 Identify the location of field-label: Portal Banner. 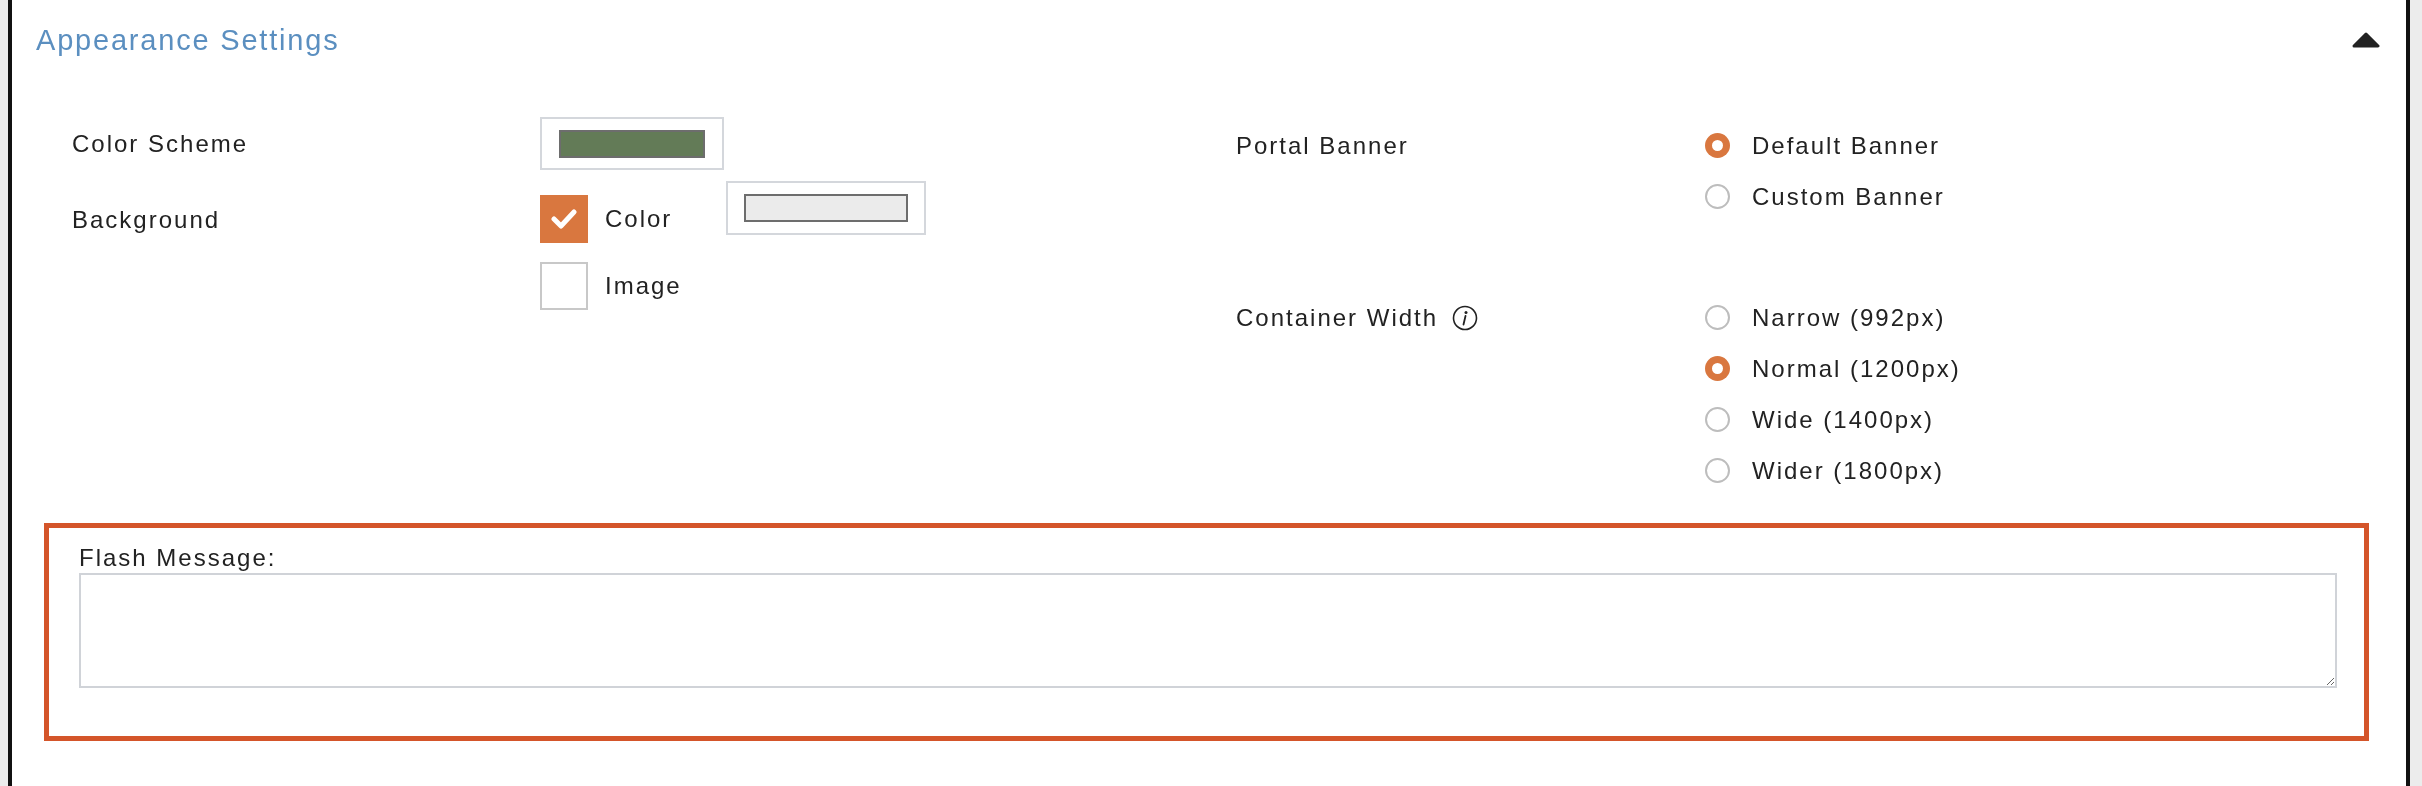
(1322, 146).